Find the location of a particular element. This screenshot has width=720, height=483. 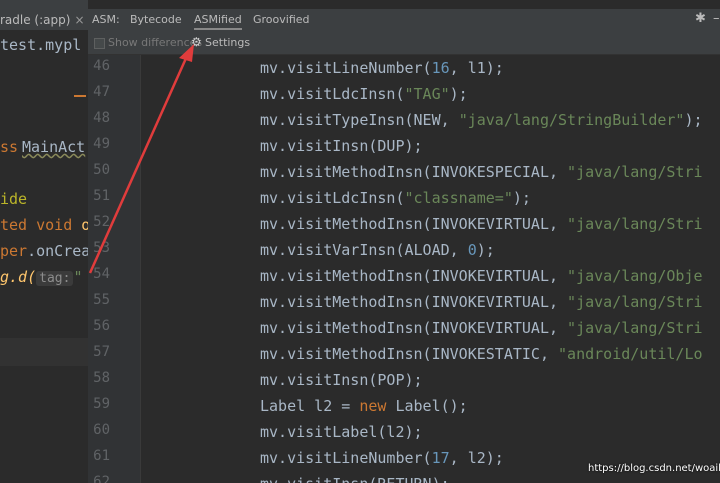

close-icon: × is located at coordinates (79, 20).